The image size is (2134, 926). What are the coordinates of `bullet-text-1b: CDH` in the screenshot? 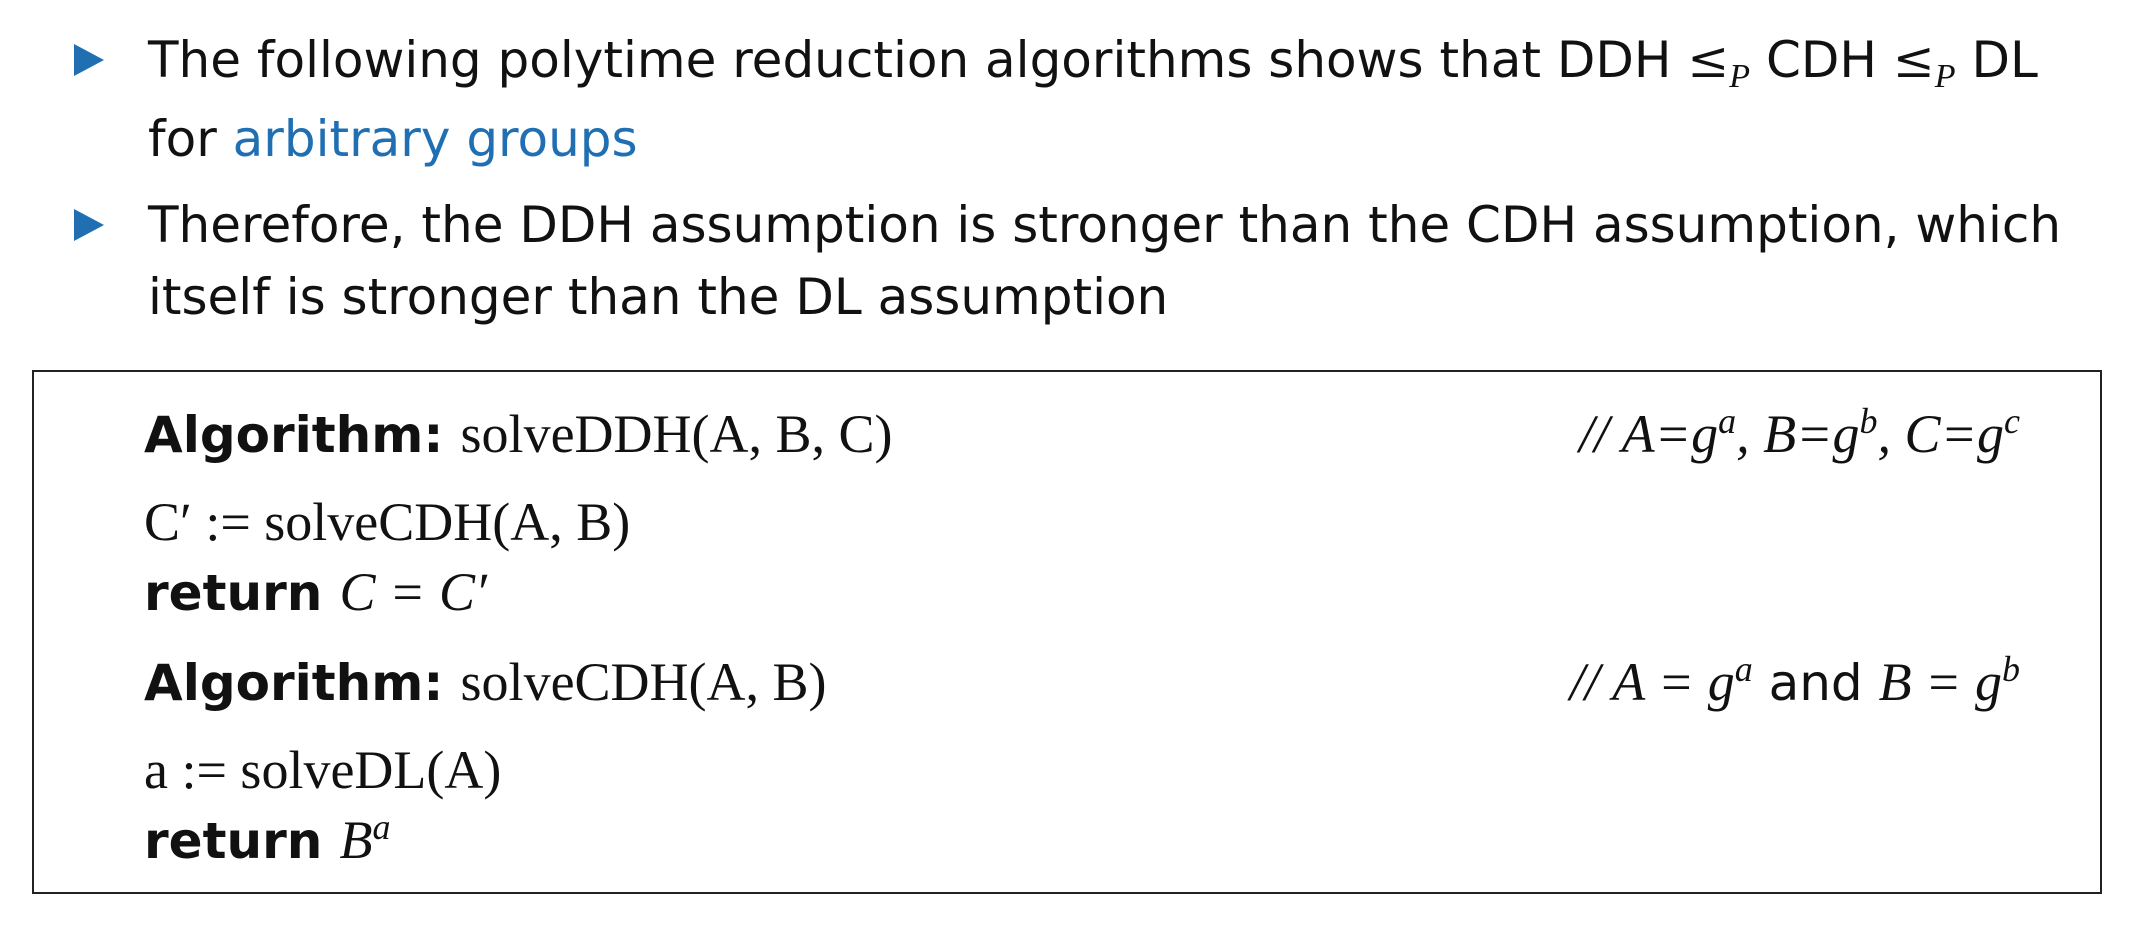 It's located at (1821, 60).